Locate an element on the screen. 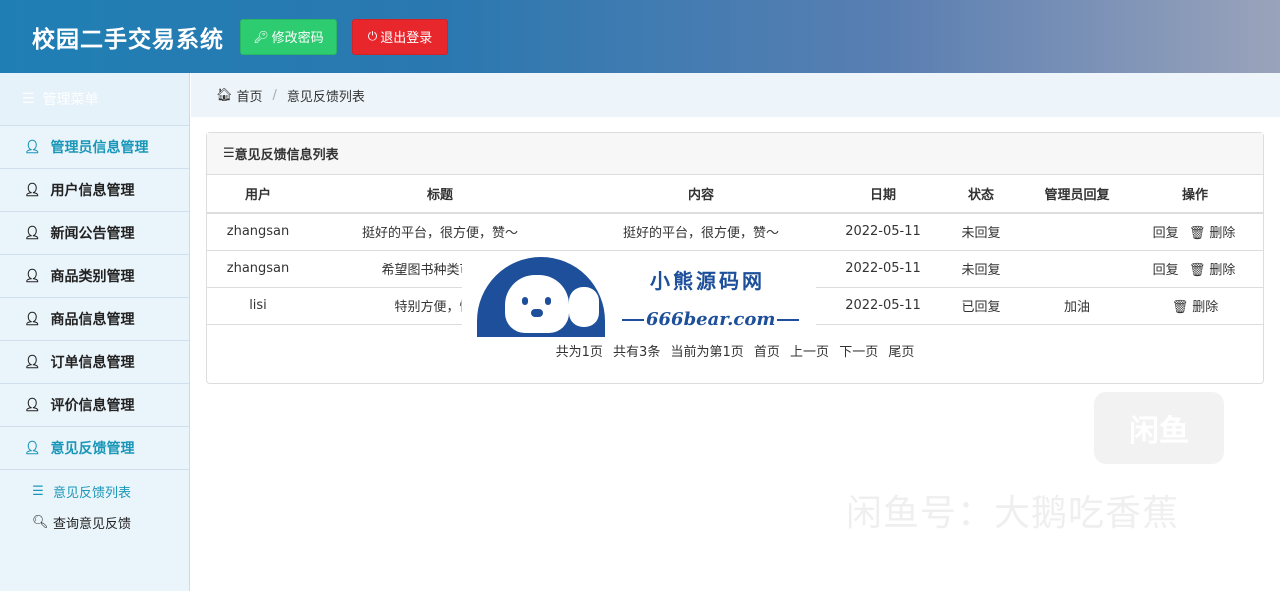 This screenshot has height=591, width=1280. sidebar-header: ☰ 管理菜单 is located at coordinates (94, 99).